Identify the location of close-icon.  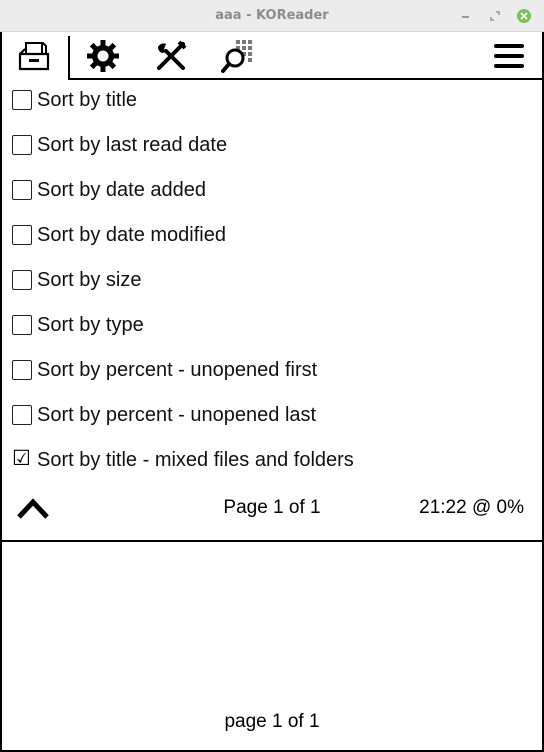
(524, 16).